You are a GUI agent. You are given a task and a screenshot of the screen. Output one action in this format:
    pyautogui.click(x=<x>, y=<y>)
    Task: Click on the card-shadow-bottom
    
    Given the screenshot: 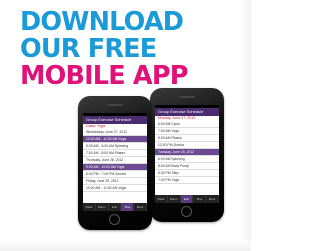 What is the action you would take?
    pyautogui.click(x=125, y=246)
    